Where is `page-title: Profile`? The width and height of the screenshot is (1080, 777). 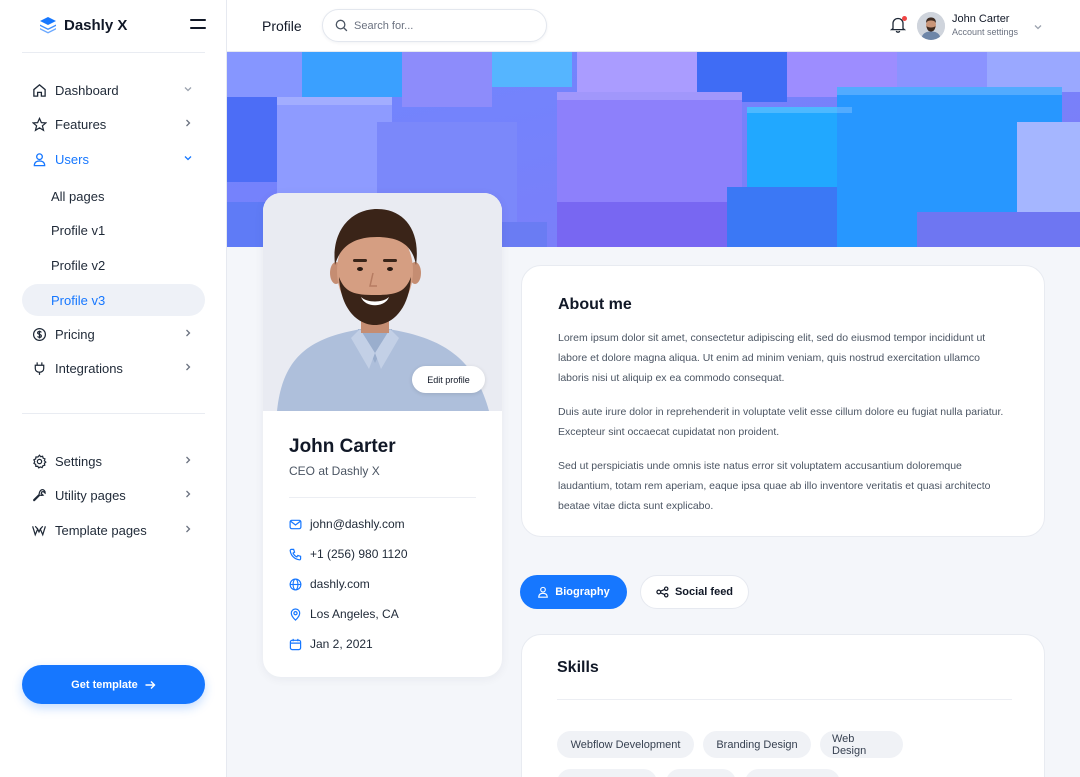 page-title: Profile is located at coordinates (282, 26).